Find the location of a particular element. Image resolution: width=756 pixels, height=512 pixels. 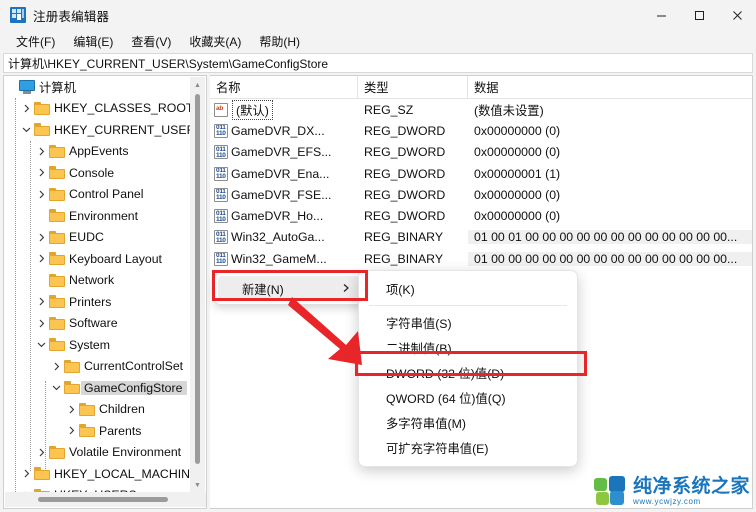

context-submenu-item-5: 多字符串值(M) is located at coordinates (468, 422).